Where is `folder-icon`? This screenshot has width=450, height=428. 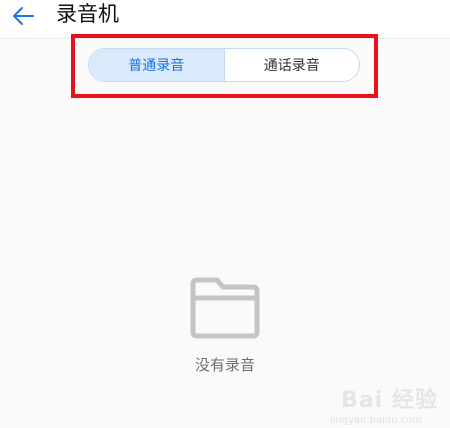 folder-icon is located at coordinates (225, 308).